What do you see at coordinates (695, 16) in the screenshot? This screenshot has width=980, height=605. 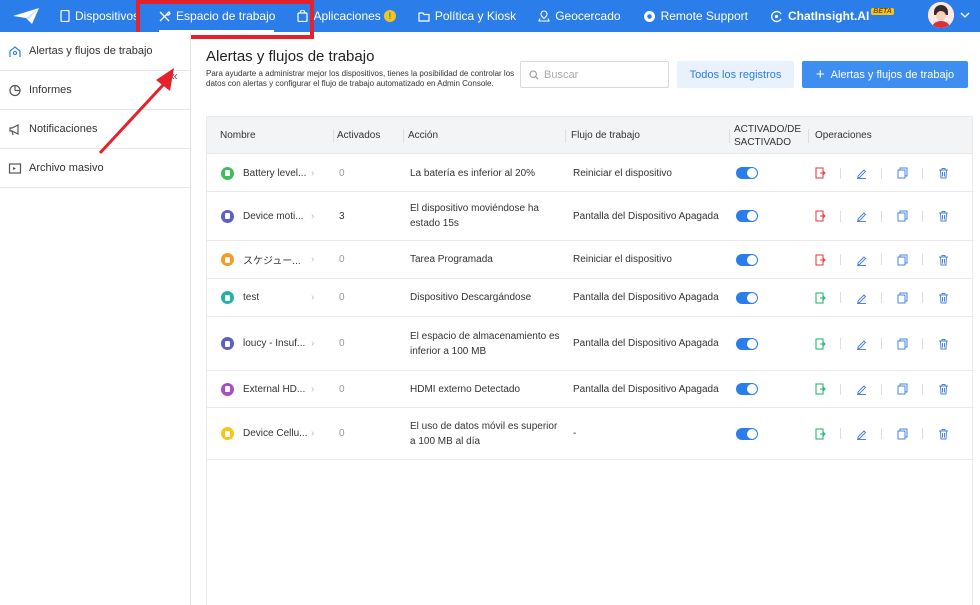 I see `nav-remote-support: Remote Support` at bounding box center [695, 16].